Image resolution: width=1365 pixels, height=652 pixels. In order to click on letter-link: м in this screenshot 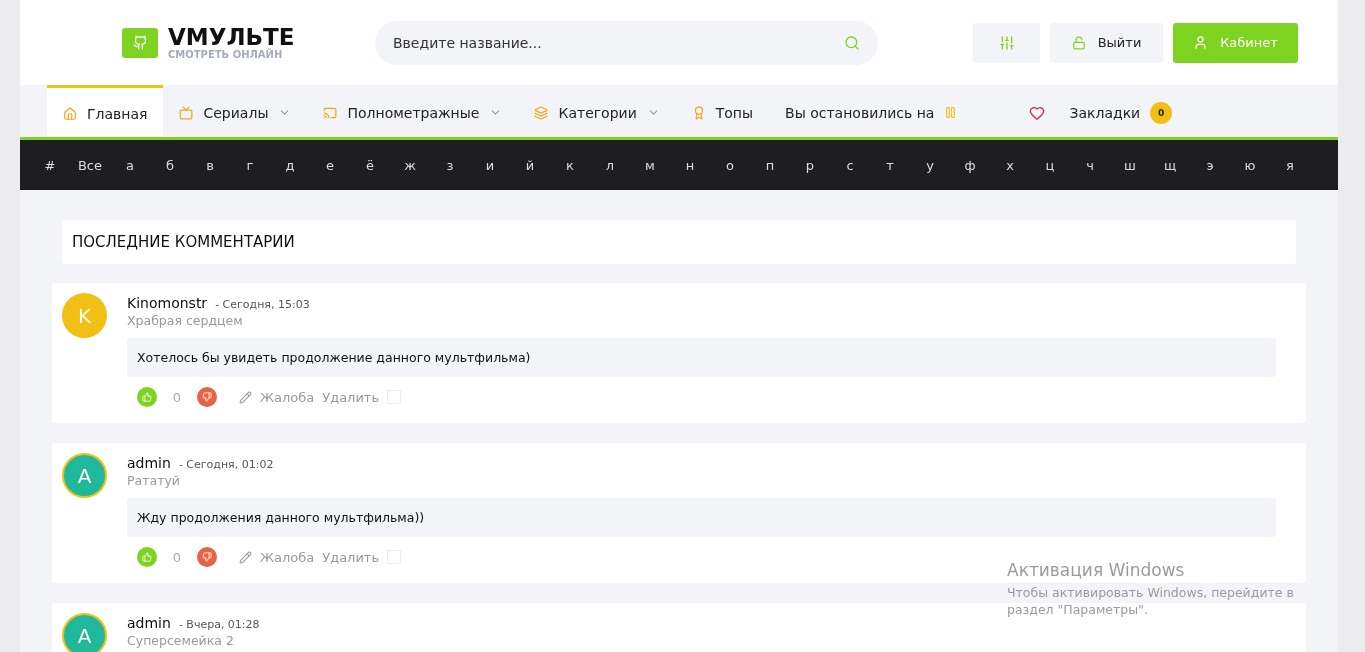, I will do `click(650, 165)`.